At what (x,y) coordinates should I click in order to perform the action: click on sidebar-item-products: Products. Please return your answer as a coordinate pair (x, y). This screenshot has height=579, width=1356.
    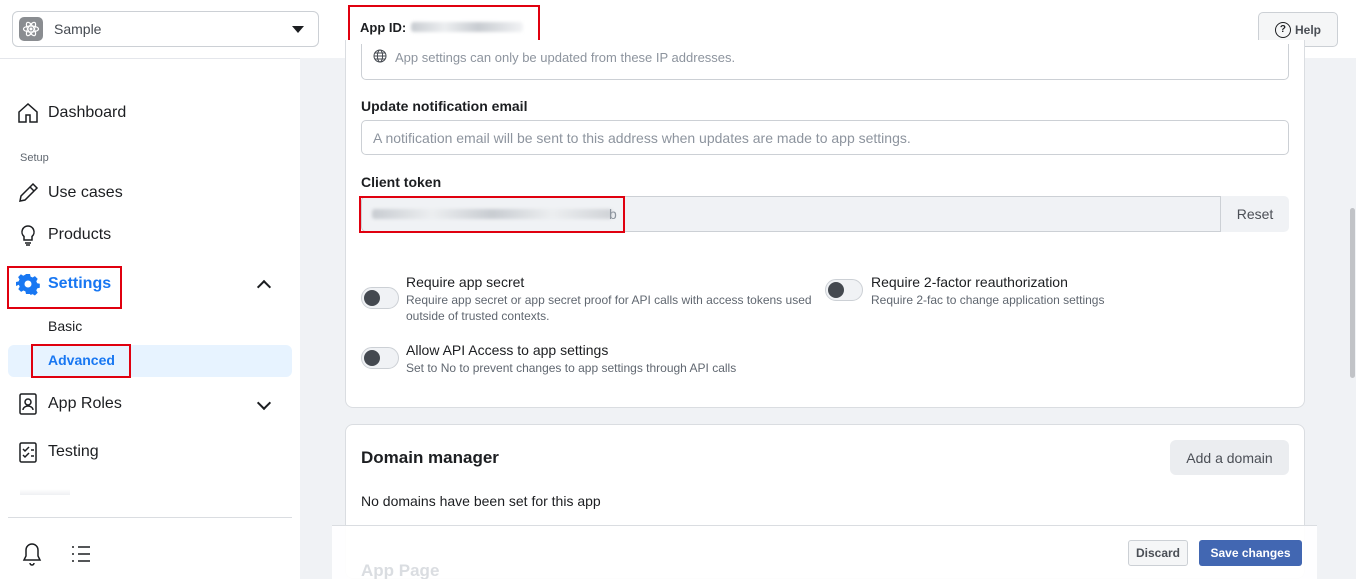
    Looking at the image, I should click on (63, 235).